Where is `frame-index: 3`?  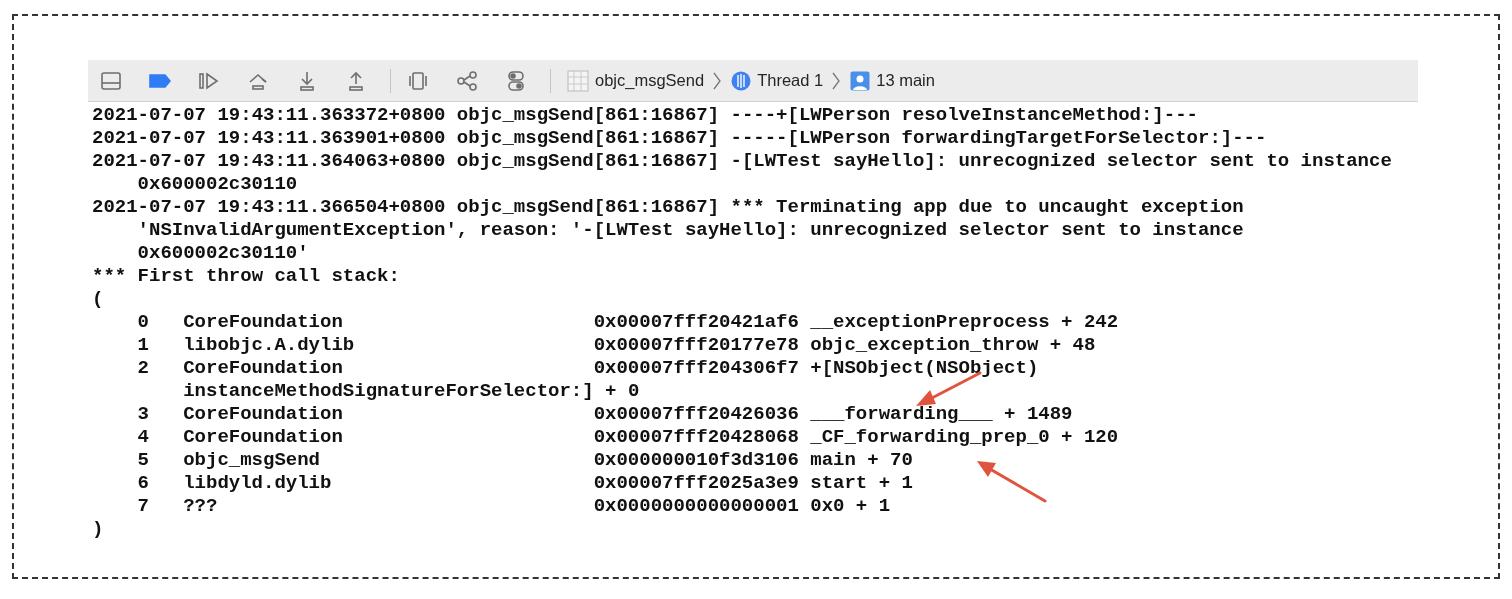
frame-index: 3 is located at coordinates (143, 414).